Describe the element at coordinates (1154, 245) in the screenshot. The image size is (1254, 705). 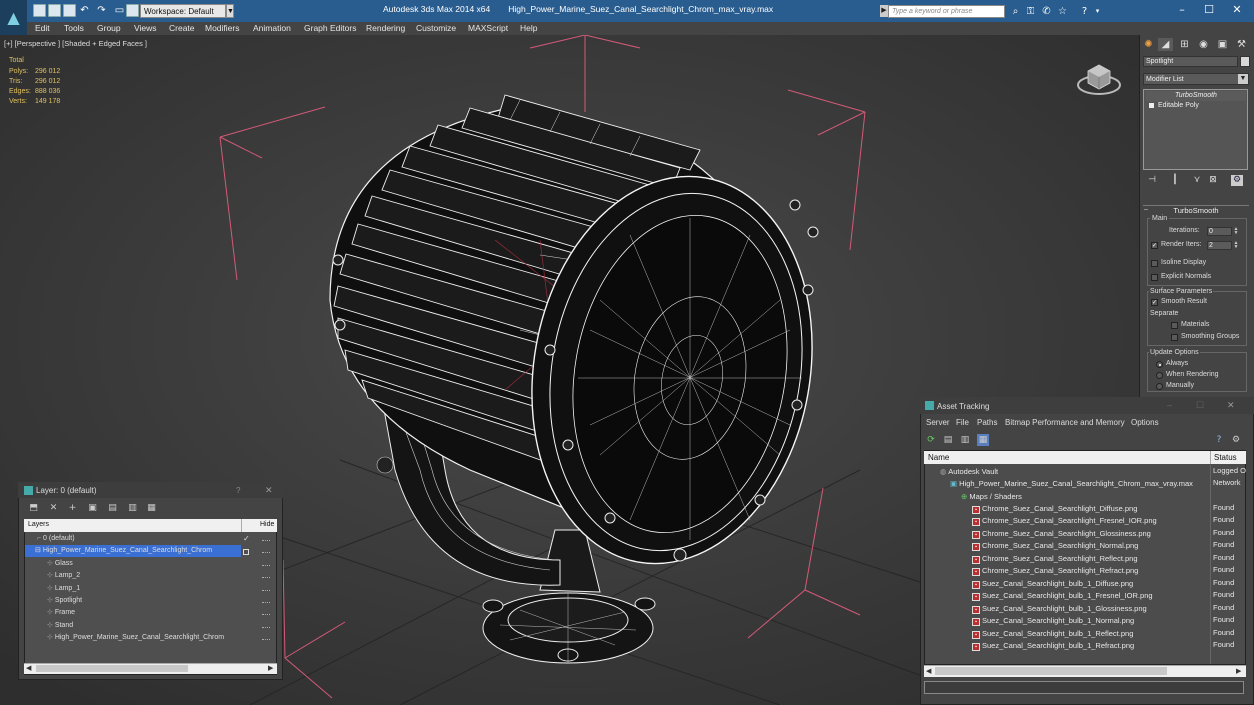
I see `render-iters-checkbox: ✓` at that location.